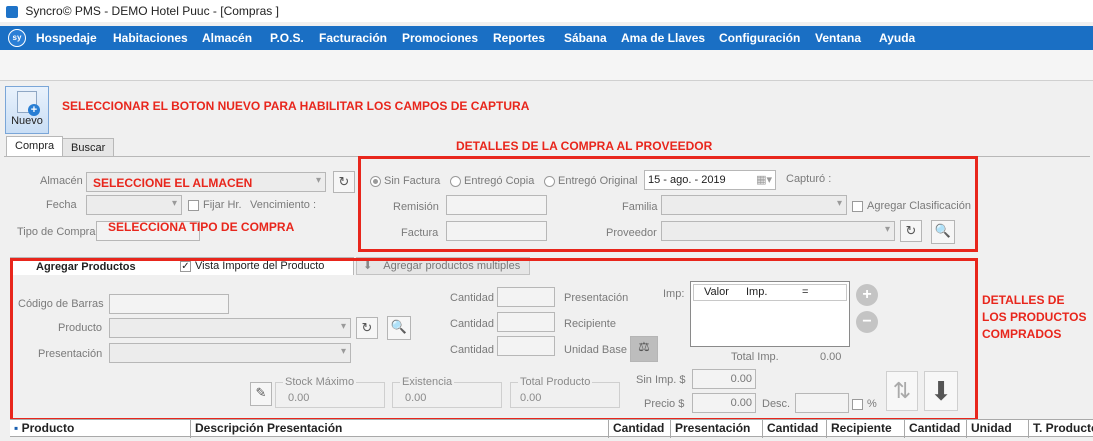 The height and width of the screenshot is (441, 1093). What do you see at coordinates (640, 207) in the screenshot?
I see `familia-label: Familia` at bounding box center [640, 207].